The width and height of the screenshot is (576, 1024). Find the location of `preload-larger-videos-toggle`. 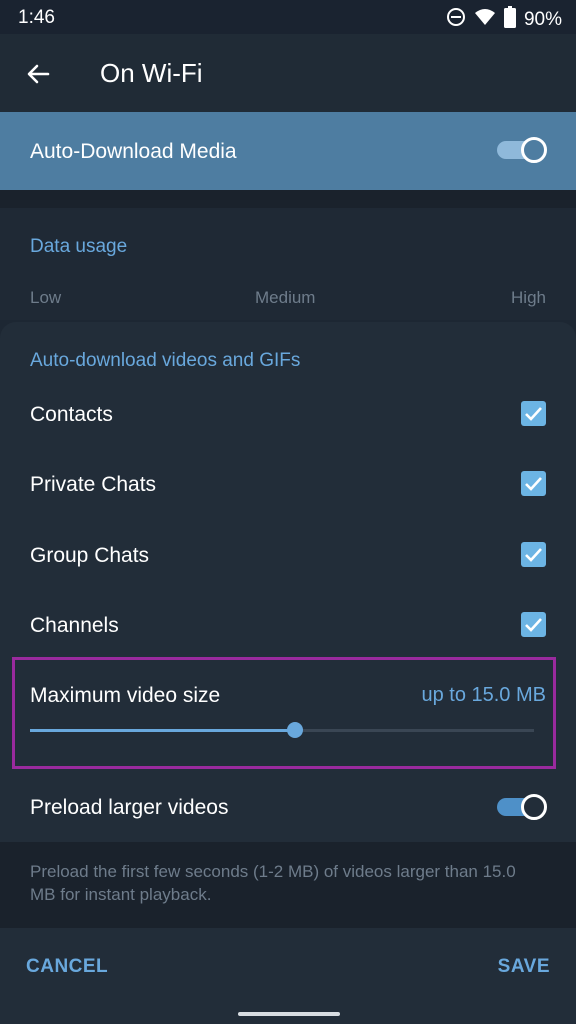

preload-larger-videos-toggle is located at coordinates (522, 807).